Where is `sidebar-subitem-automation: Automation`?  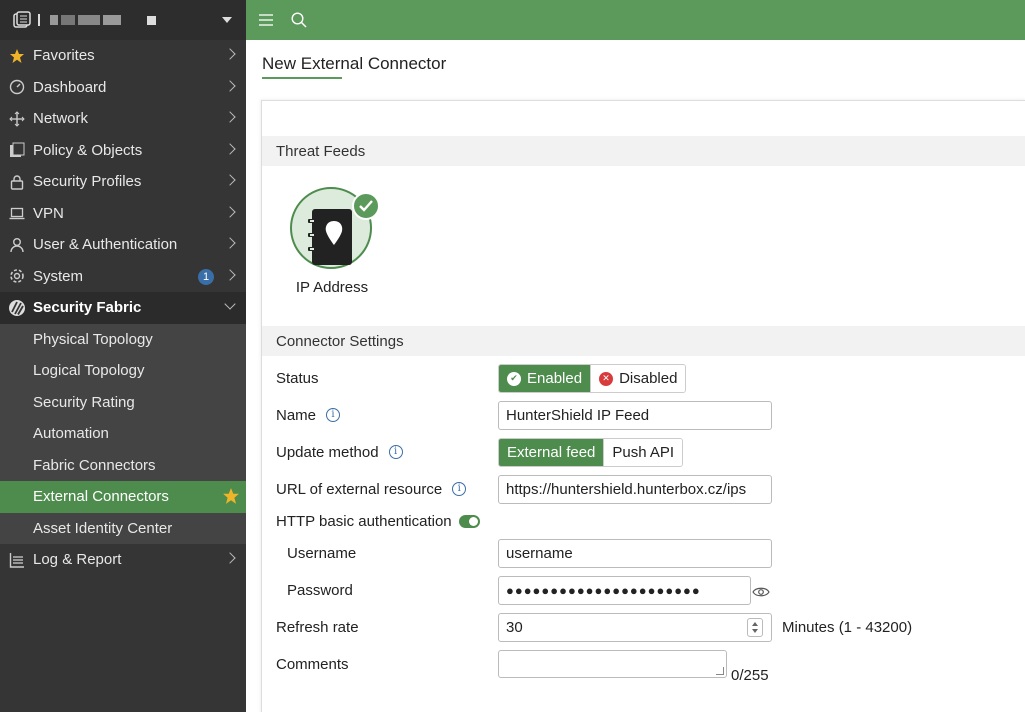 sidebar-subitem-automation: Automation is located at coordinates (123, 434).